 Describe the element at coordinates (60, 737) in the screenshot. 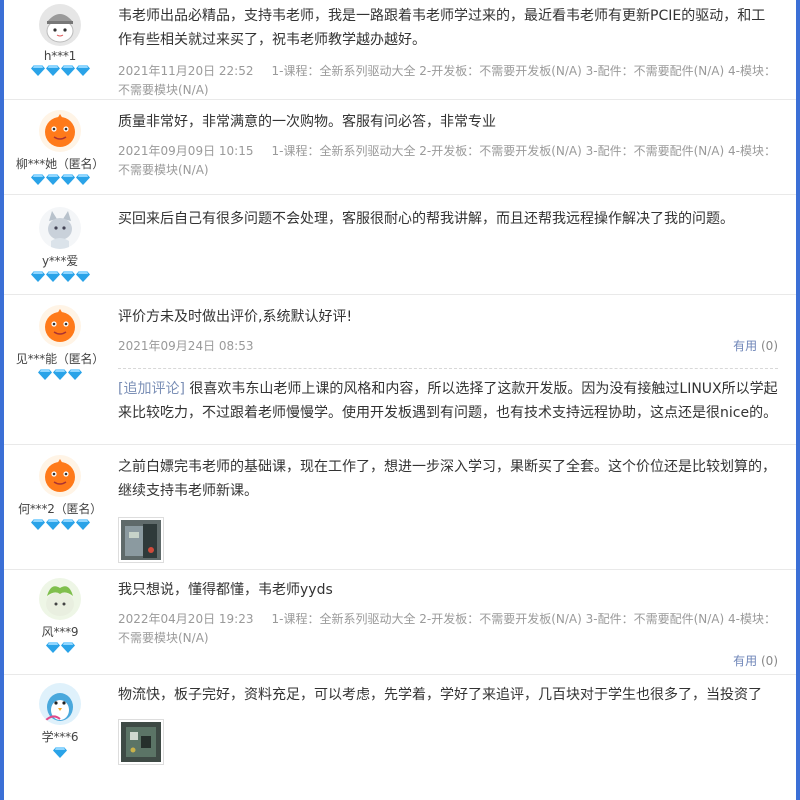

I see `user-name: 学***6` at that location.